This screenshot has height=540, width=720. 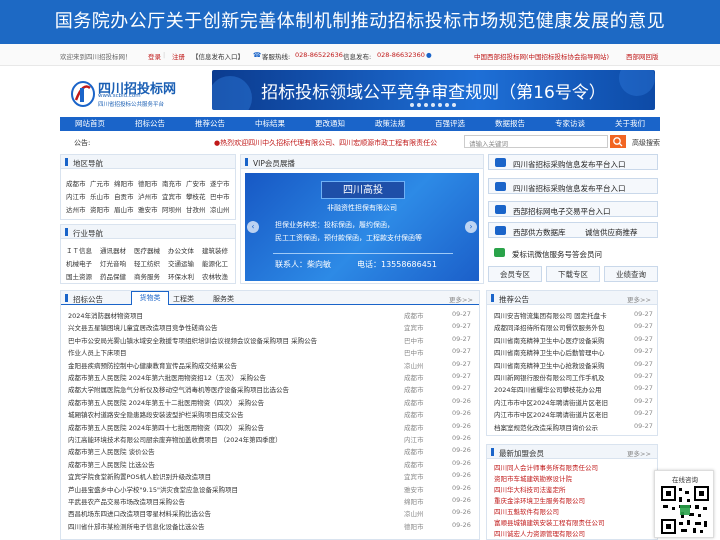 What do you see at coordinates (90, 124) in the screenshot?
I see `nav-home: 网站首页` at bounding box center [90, 124].